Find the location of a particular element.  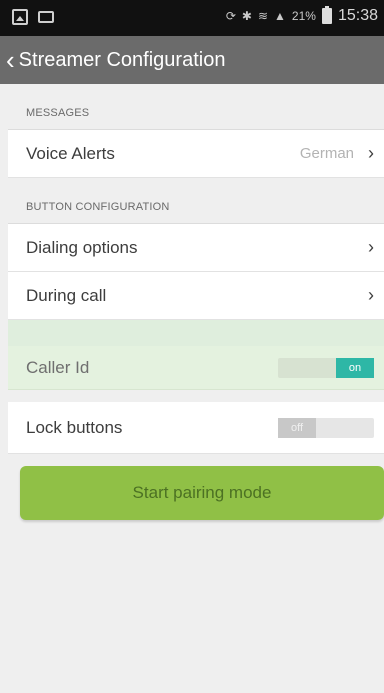

voice-alerts-label: Voice Alerts is located at coordinates (70, 153).